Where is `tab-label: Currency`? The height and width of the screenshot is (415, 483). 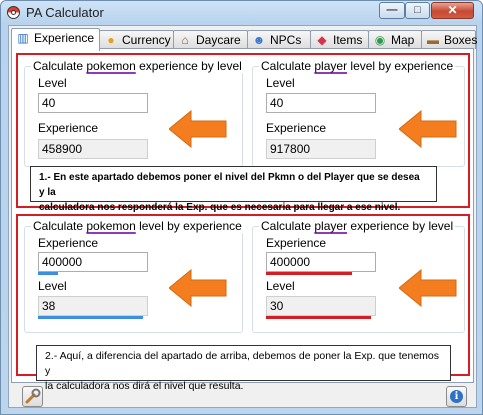 tab-label: Currency is located at coordinates (146, 40).